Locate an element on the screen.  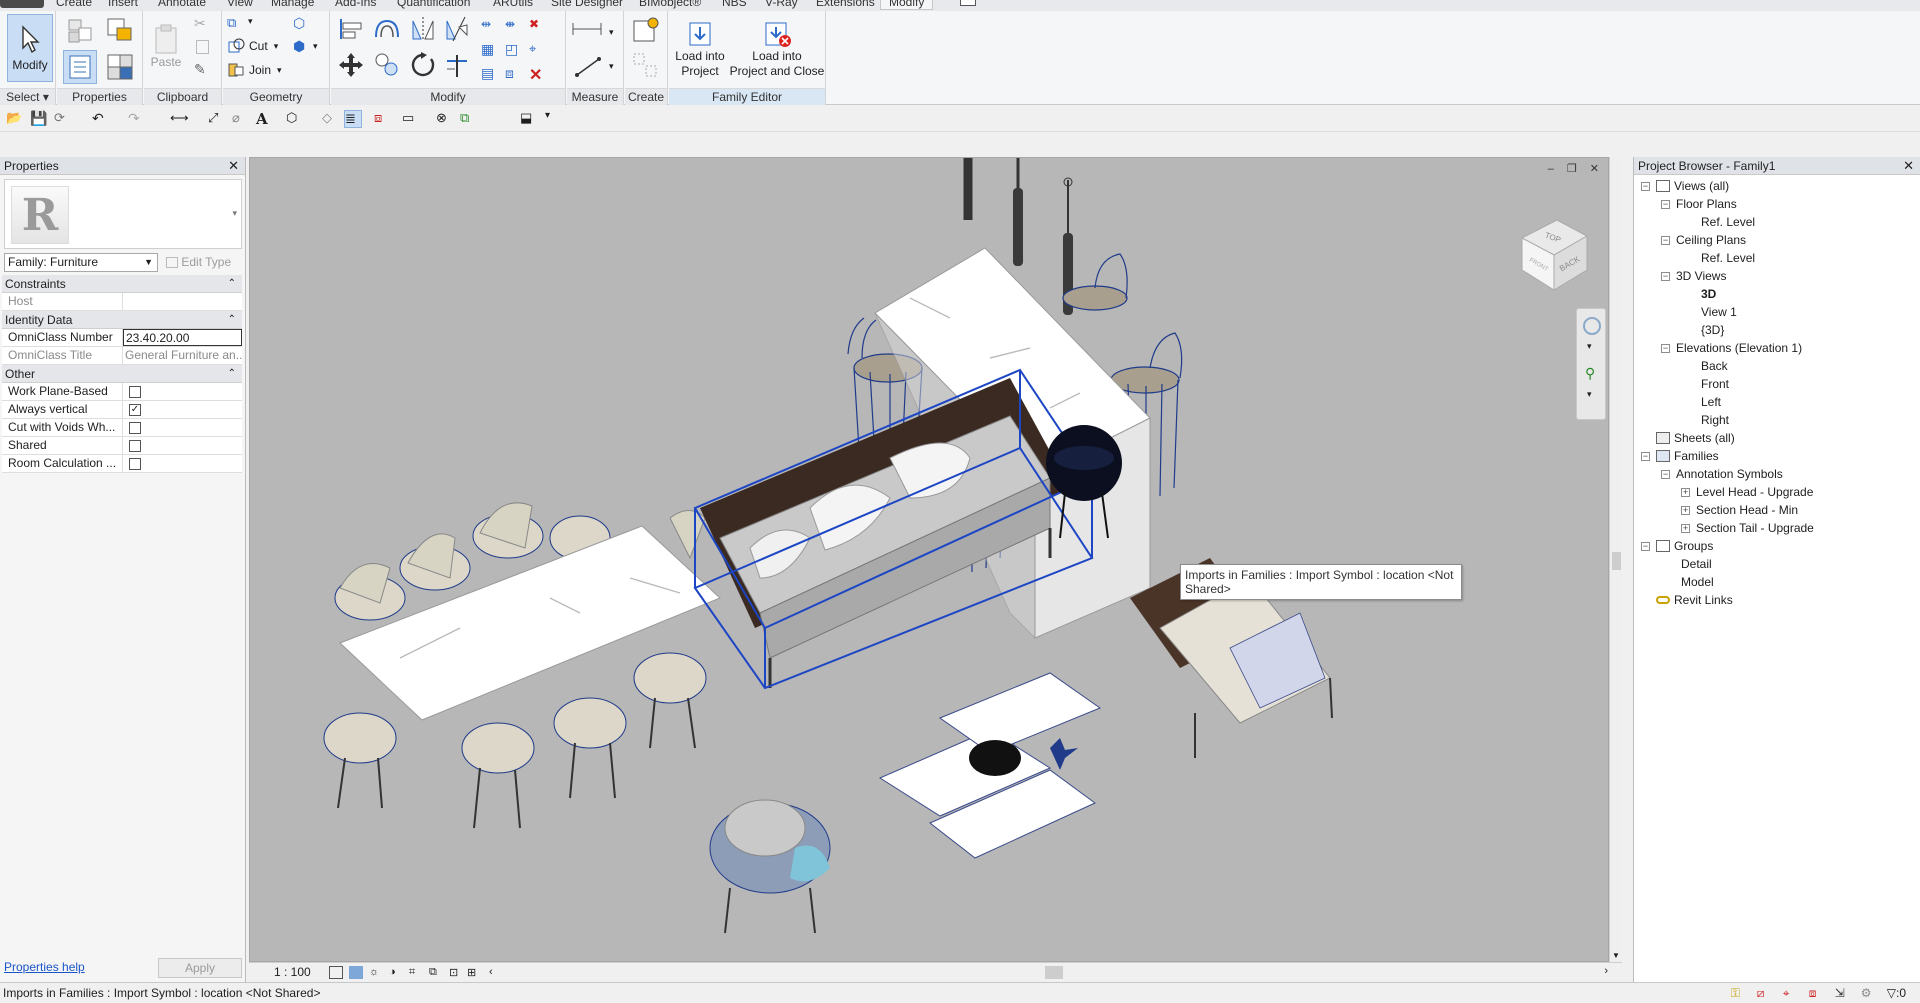
tree-node-3d-default: {3D} is located at coordinates (1712, 330).